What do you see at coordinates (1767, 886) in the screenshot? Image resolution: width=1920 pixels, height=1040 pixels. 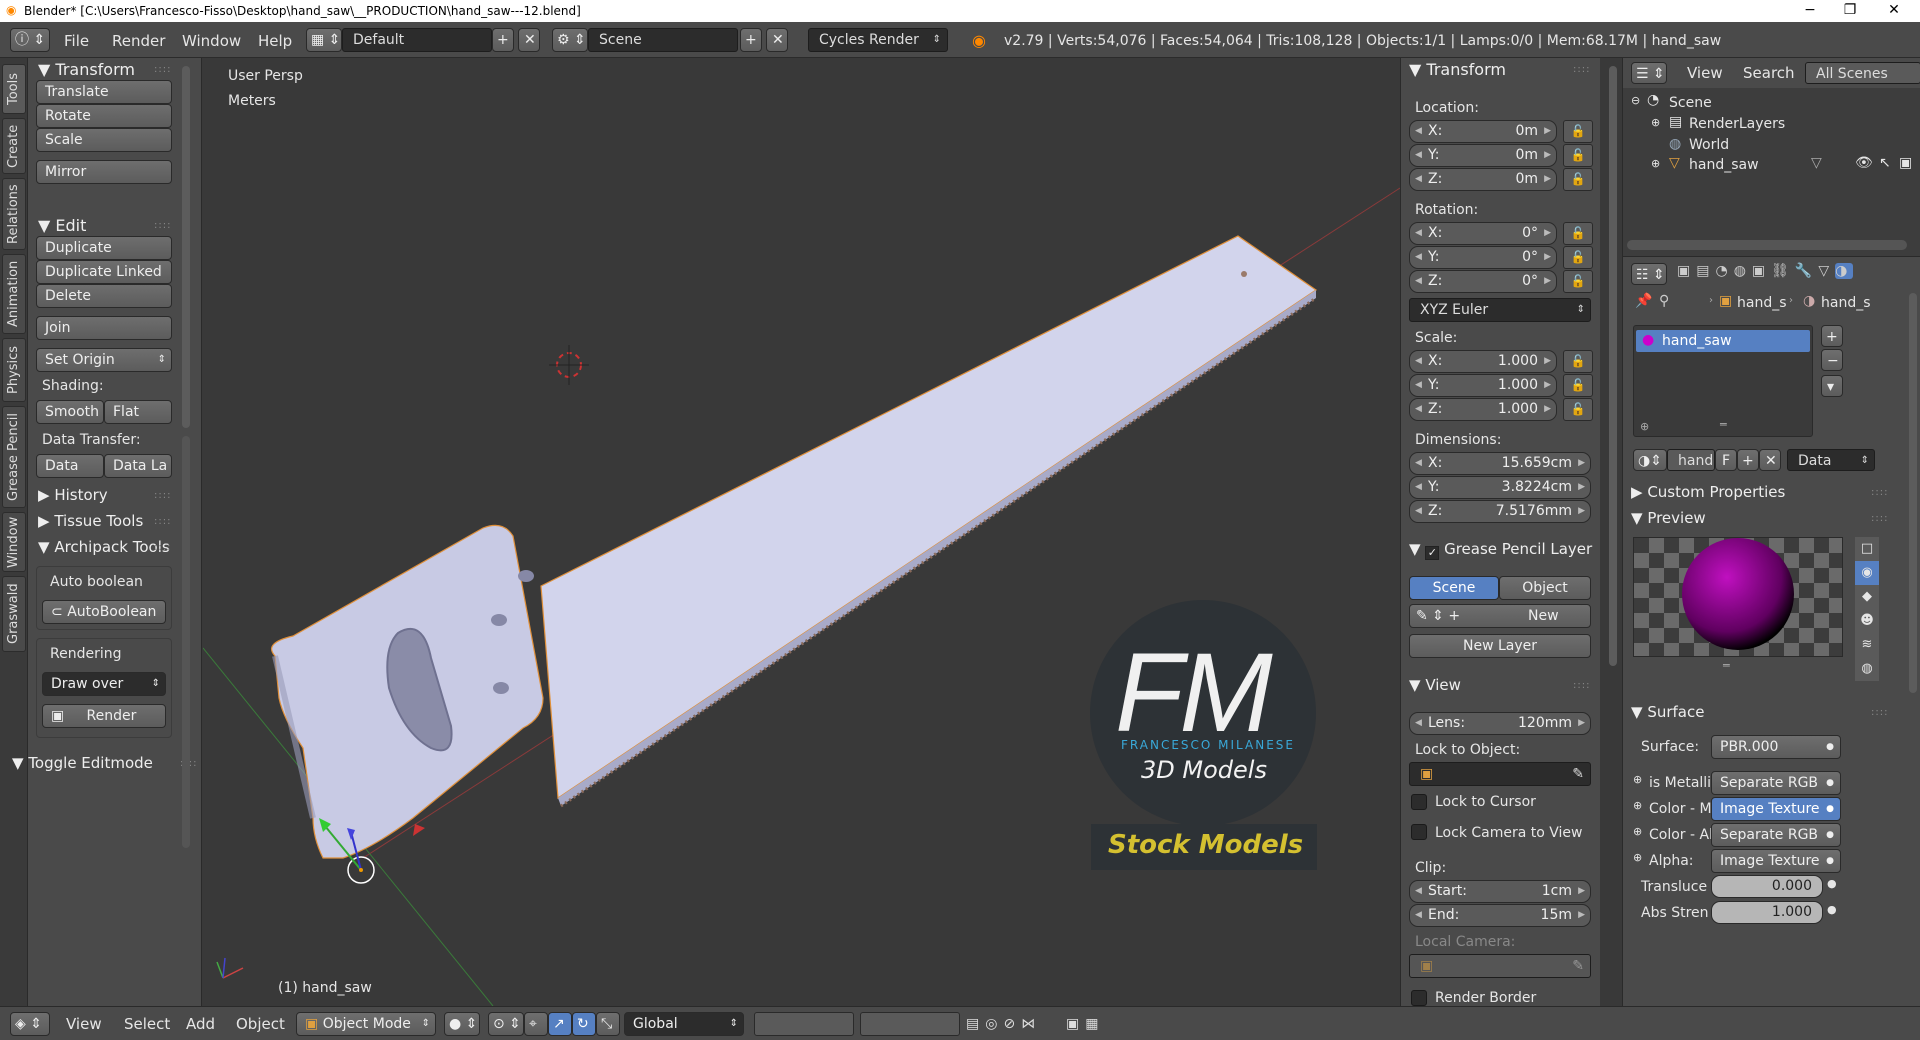 I see `translucency-slider: 0.000` at bounding box center [1767, 886].